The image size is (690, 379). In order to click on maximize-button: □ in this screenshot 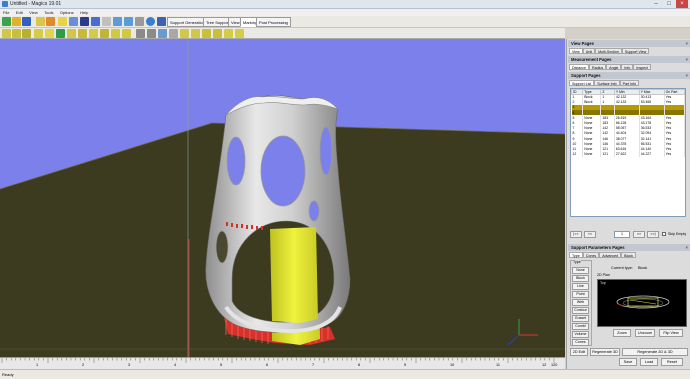, I will do `click(669, 4)`.